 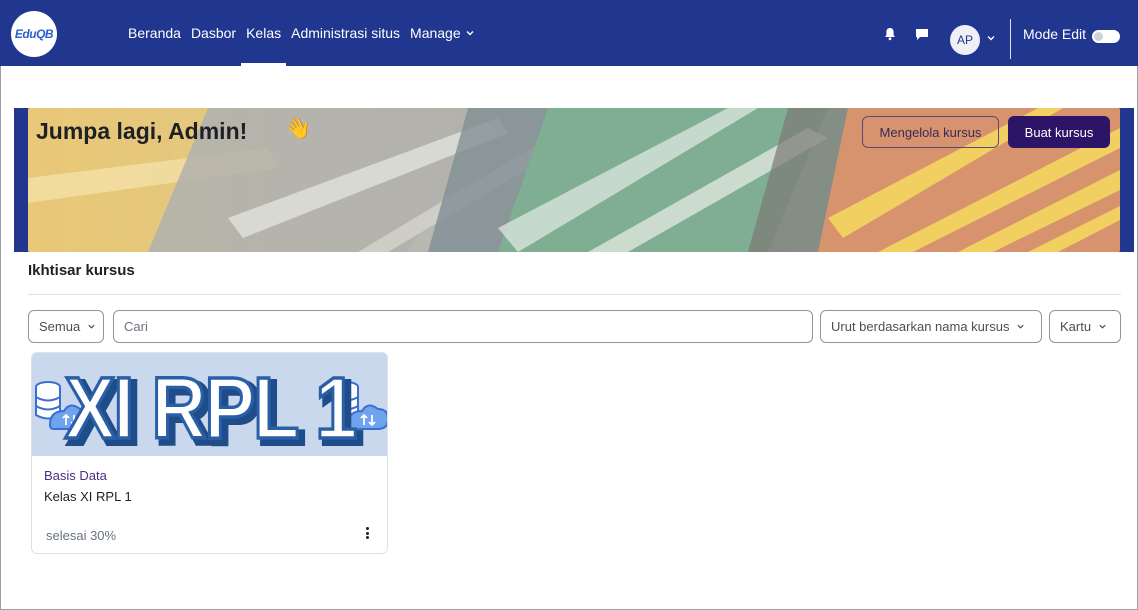 I want to click on course-progress-text: selesai 30%, so click(x=81, y=535).